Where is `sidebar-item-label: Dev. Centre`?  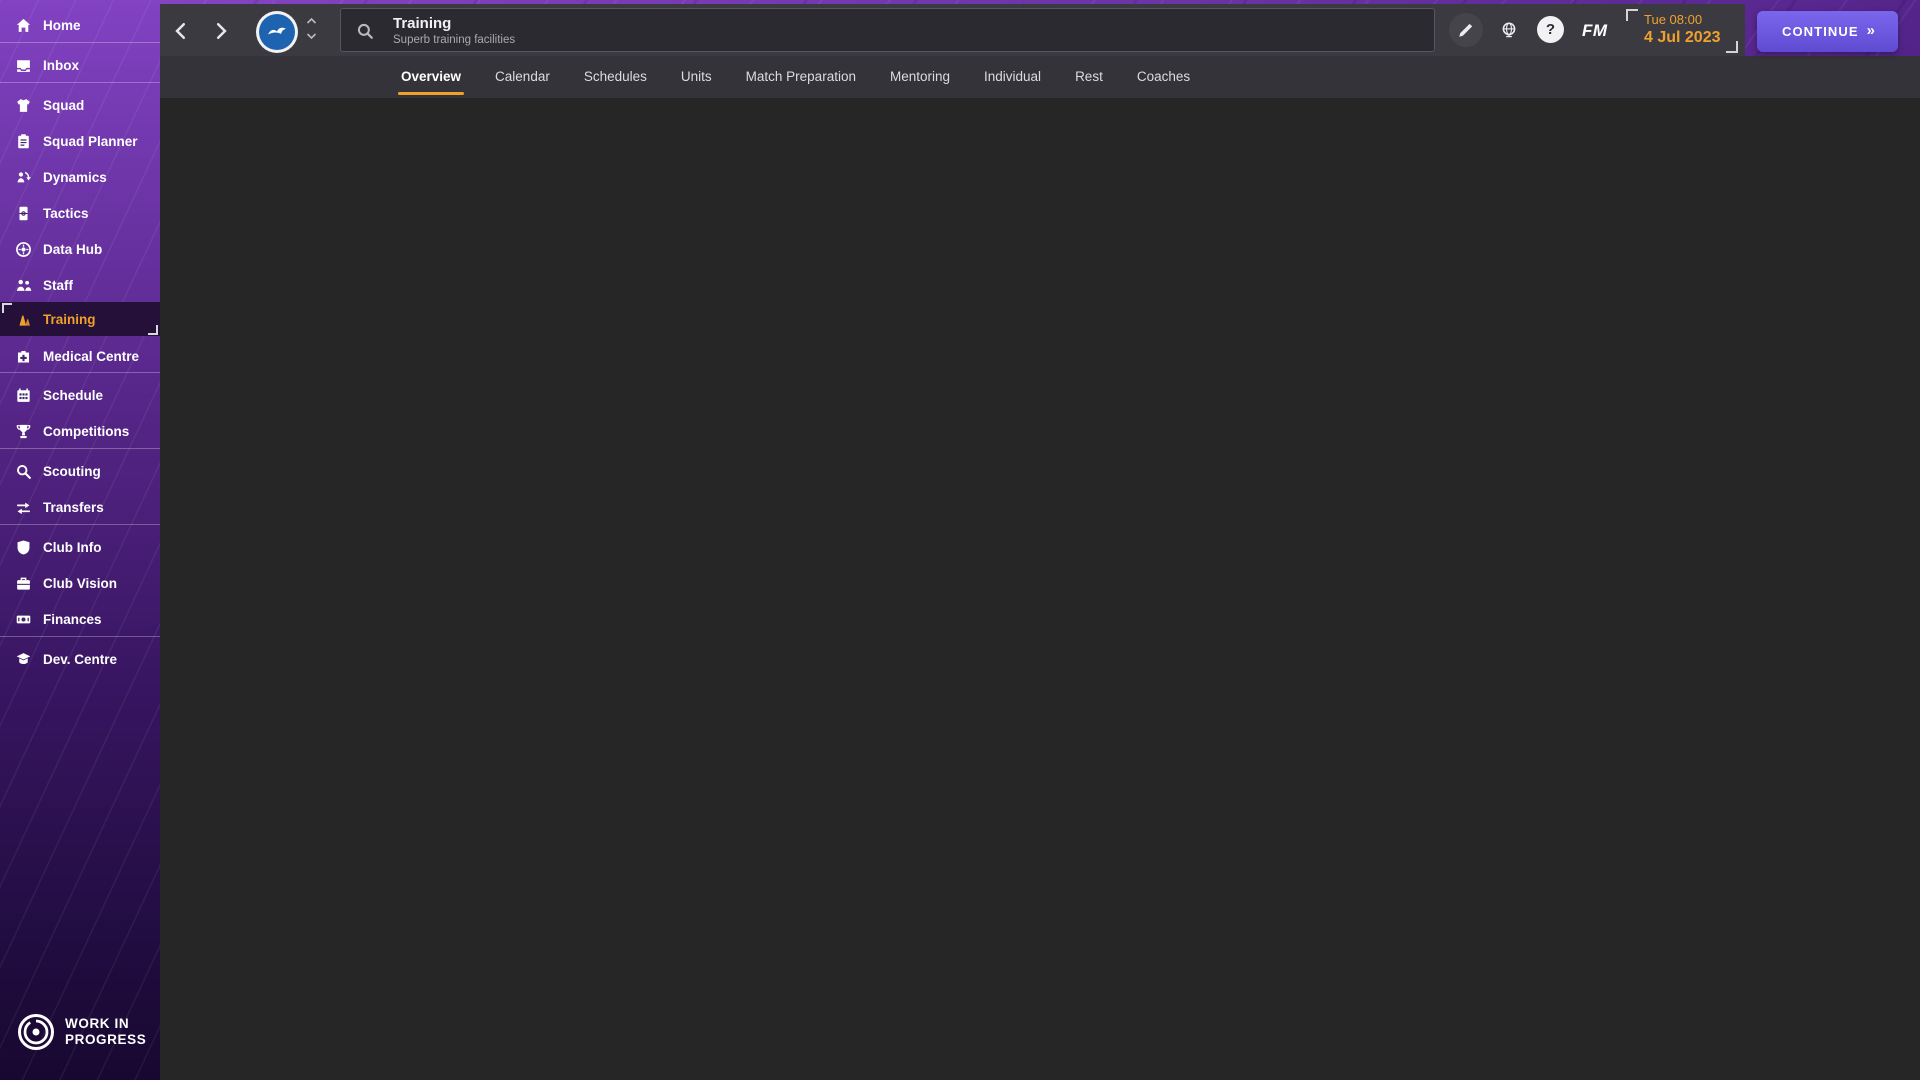 sidebar-item-label: Dev. Centre is located at coordinates (80, 659).